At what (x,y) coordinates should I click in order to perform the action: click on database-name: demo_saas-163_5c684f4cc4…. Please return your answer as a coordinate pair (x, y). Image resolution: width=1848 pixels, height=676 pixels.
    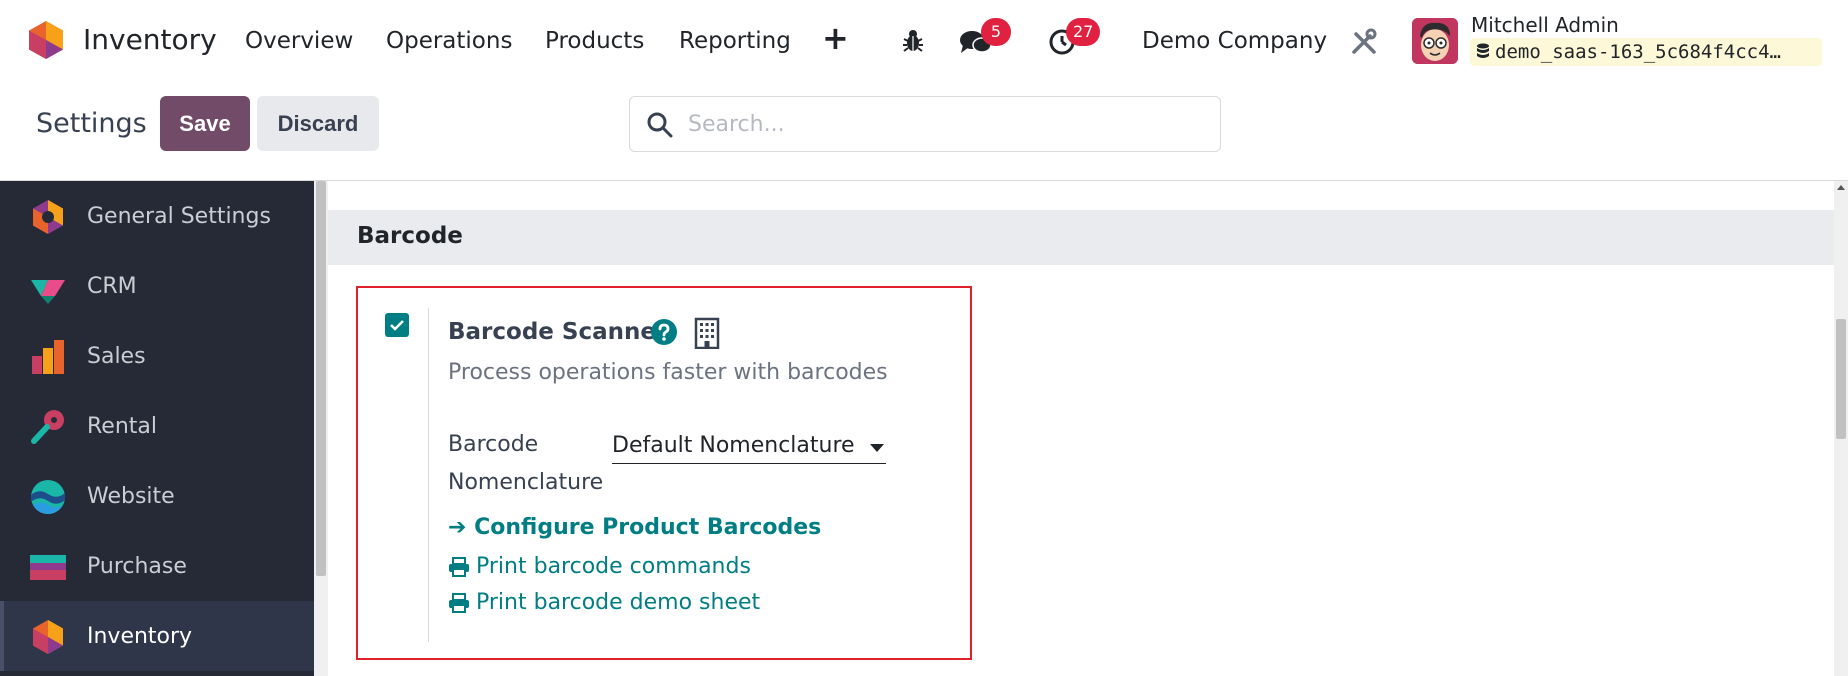
    Looking at the image, I should click on (1638, 52).